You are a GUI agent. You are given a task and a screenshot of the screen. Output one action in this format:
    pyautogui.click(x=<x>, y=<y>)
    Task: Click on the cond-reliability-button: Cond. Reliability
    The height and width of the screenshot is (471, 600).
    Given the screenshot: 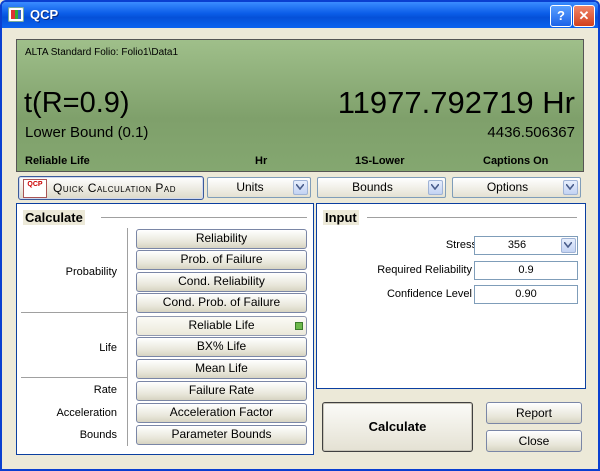 What is the action you would take?
    pyautogui.click(x=221, y=282)
    